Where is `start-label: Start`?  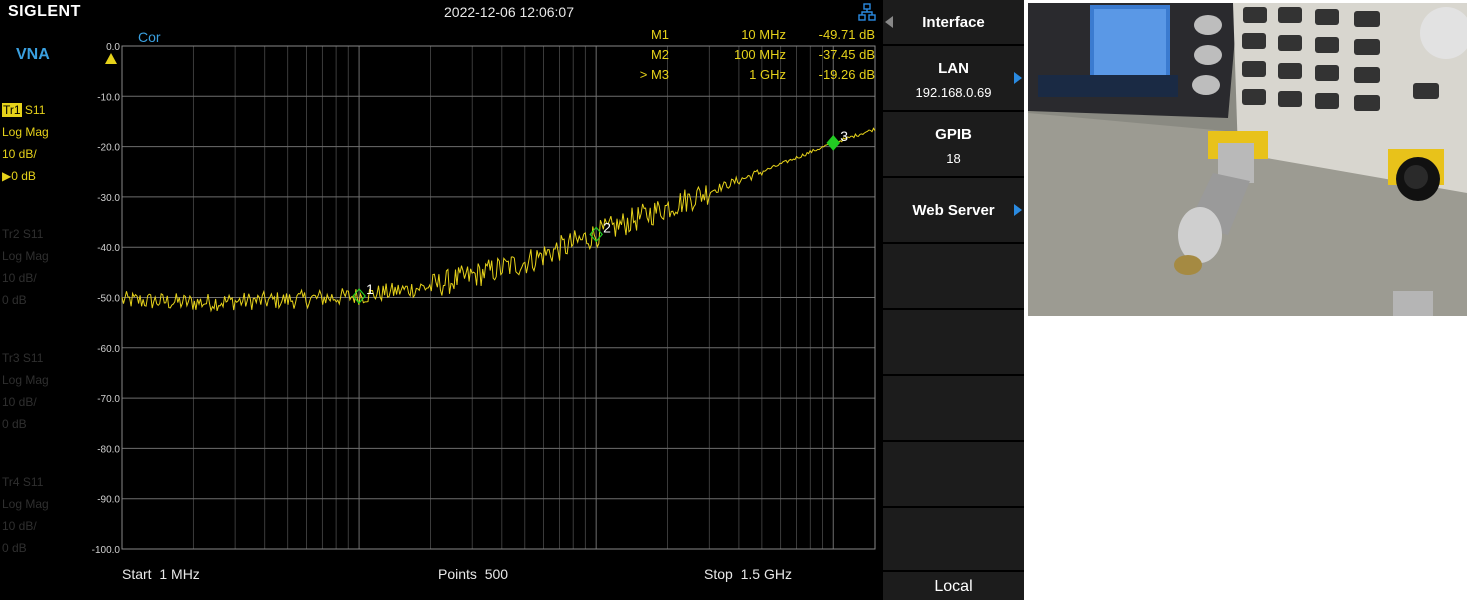
start-label: Start is located at coordinates (137, 574).